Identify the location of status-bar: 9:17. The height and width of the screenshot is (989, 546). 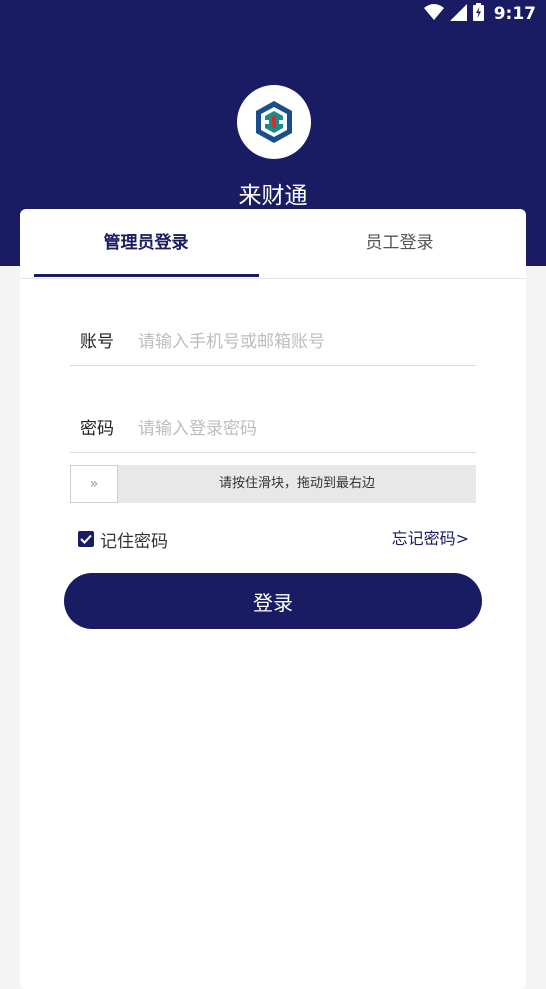
(479, 14).